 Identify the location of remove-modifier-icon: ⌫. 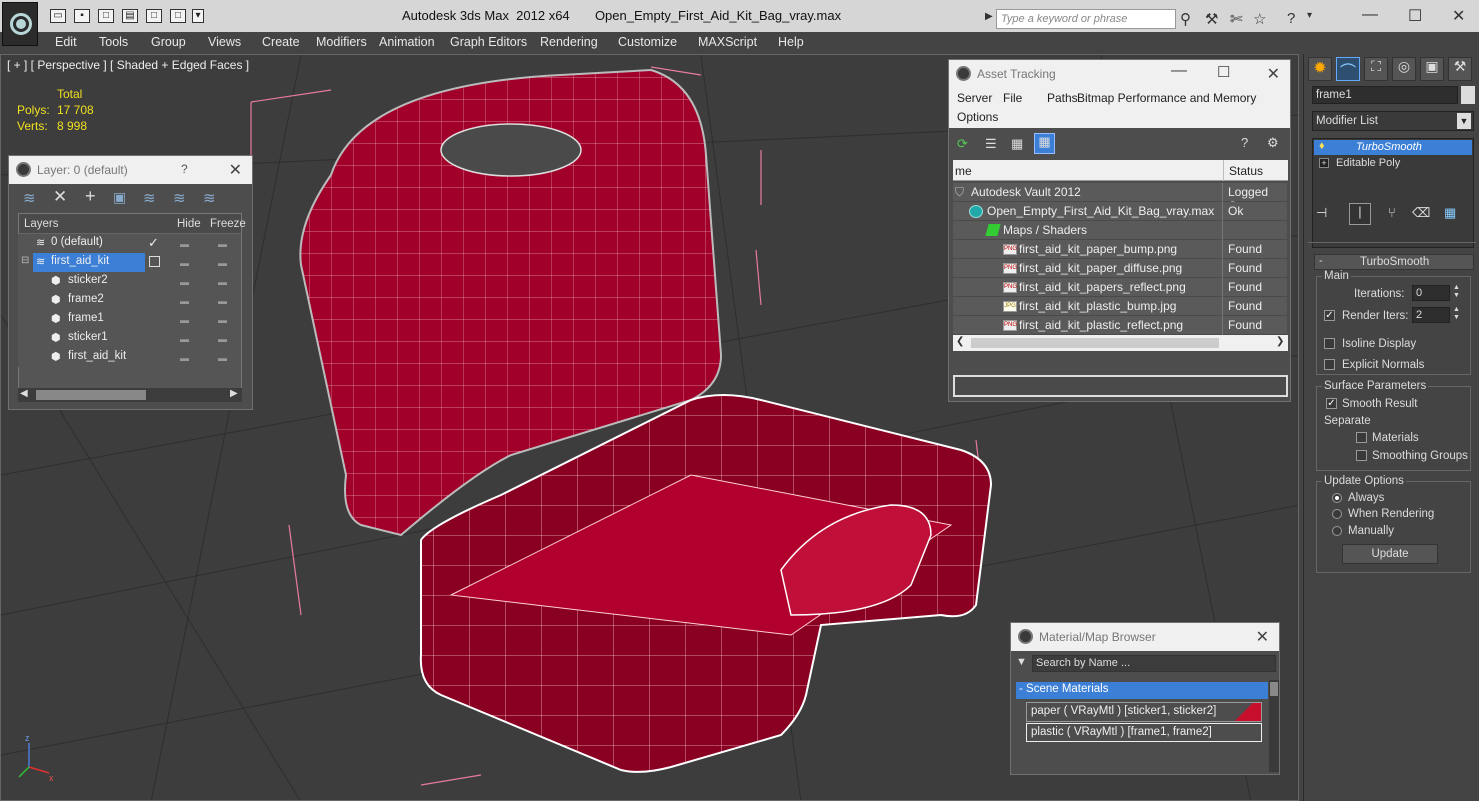
(1421, 213).